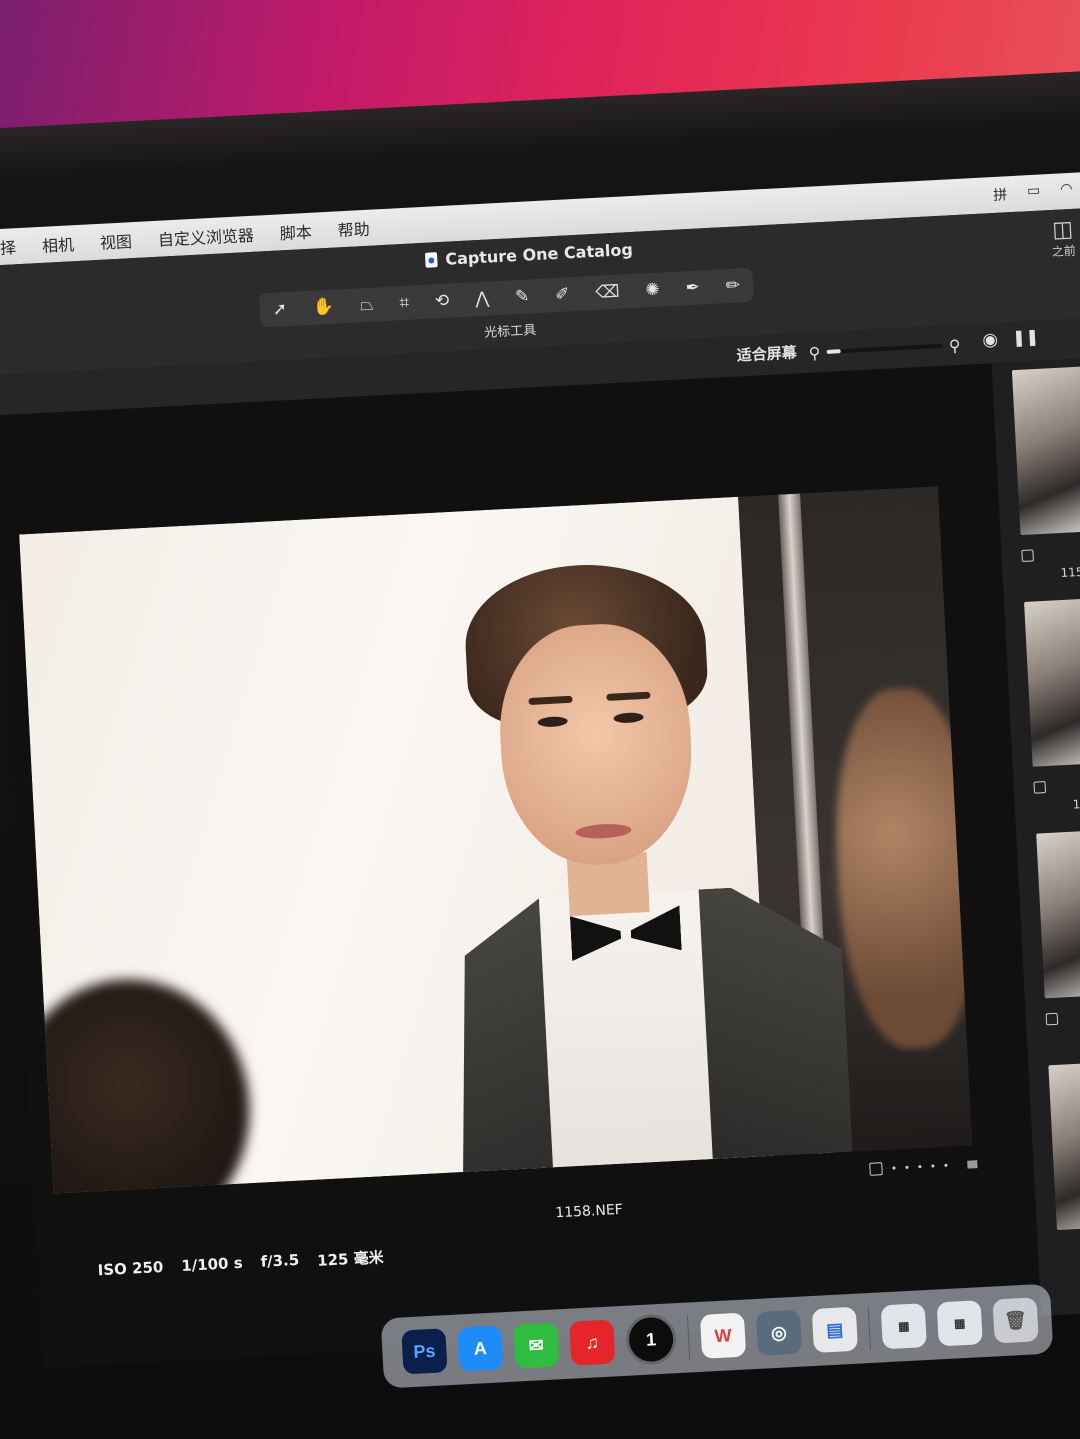 This screenshot has width=1080, height=1439. I want to click on exif-iso: ISO 250, so click(130, 1268).